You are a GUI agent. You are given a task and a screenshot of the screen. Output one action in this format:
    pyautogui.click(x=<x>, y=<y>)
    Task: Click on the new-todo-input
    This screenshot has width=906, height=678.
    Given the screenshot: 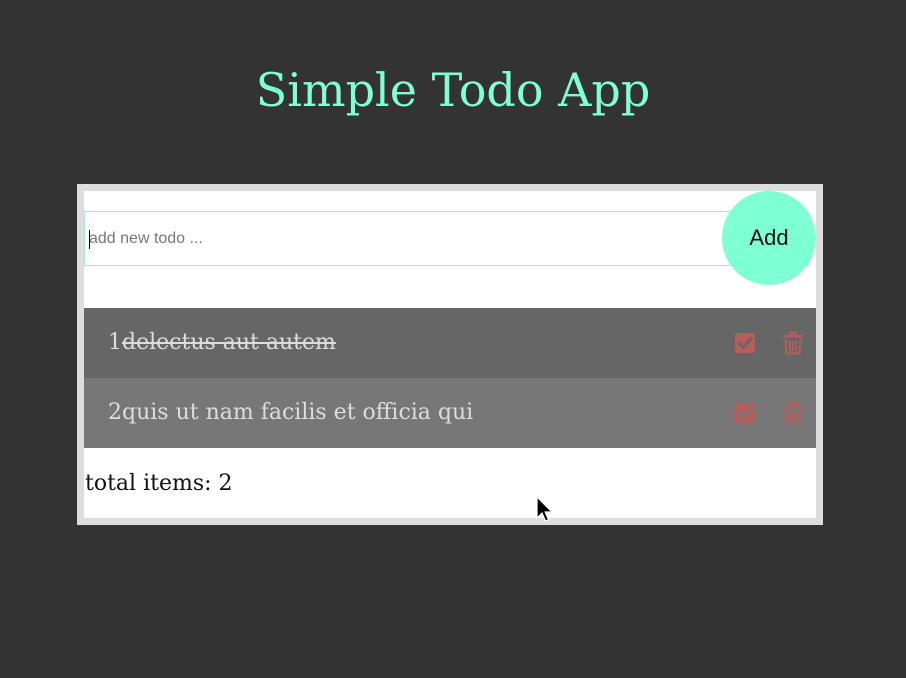 What is the action you would take?
    pyautogui.click(x=403, y=238)
    